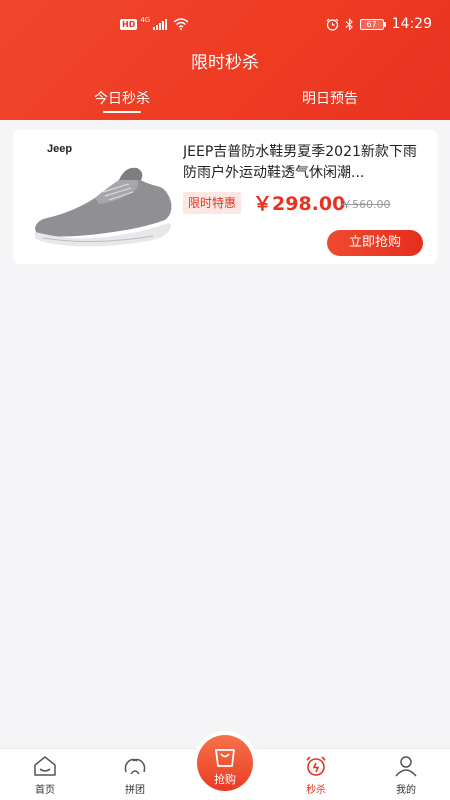 This screenshot has height=800, width=450. Describe the element at coordinates (129, 24) in the screenshot. I see `hd-badge: HD` at that location.